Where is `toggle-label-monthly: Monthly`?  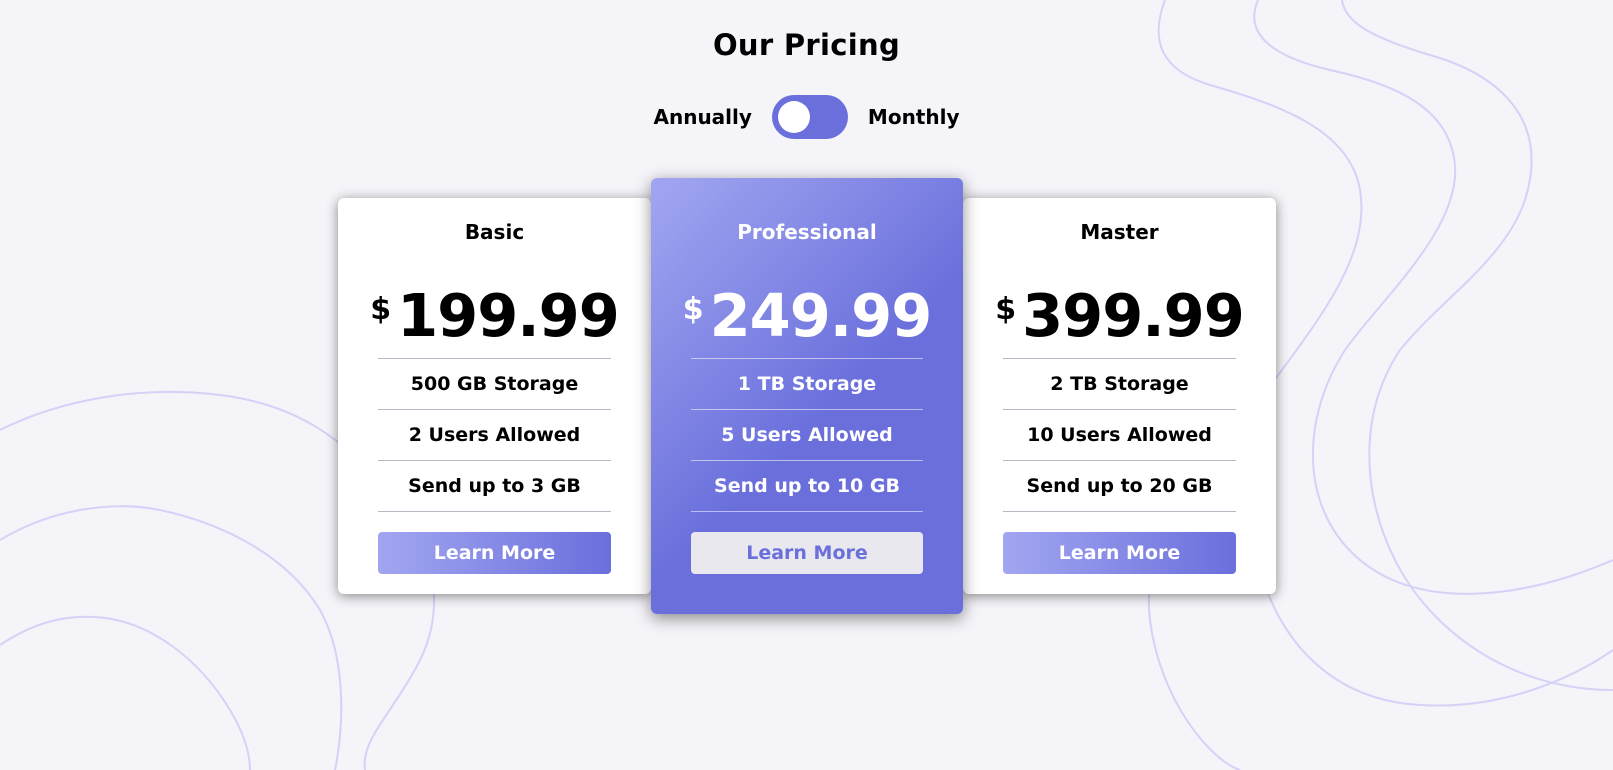
toggle-label-monthly: Monthly is located at coordinates (914, 117).